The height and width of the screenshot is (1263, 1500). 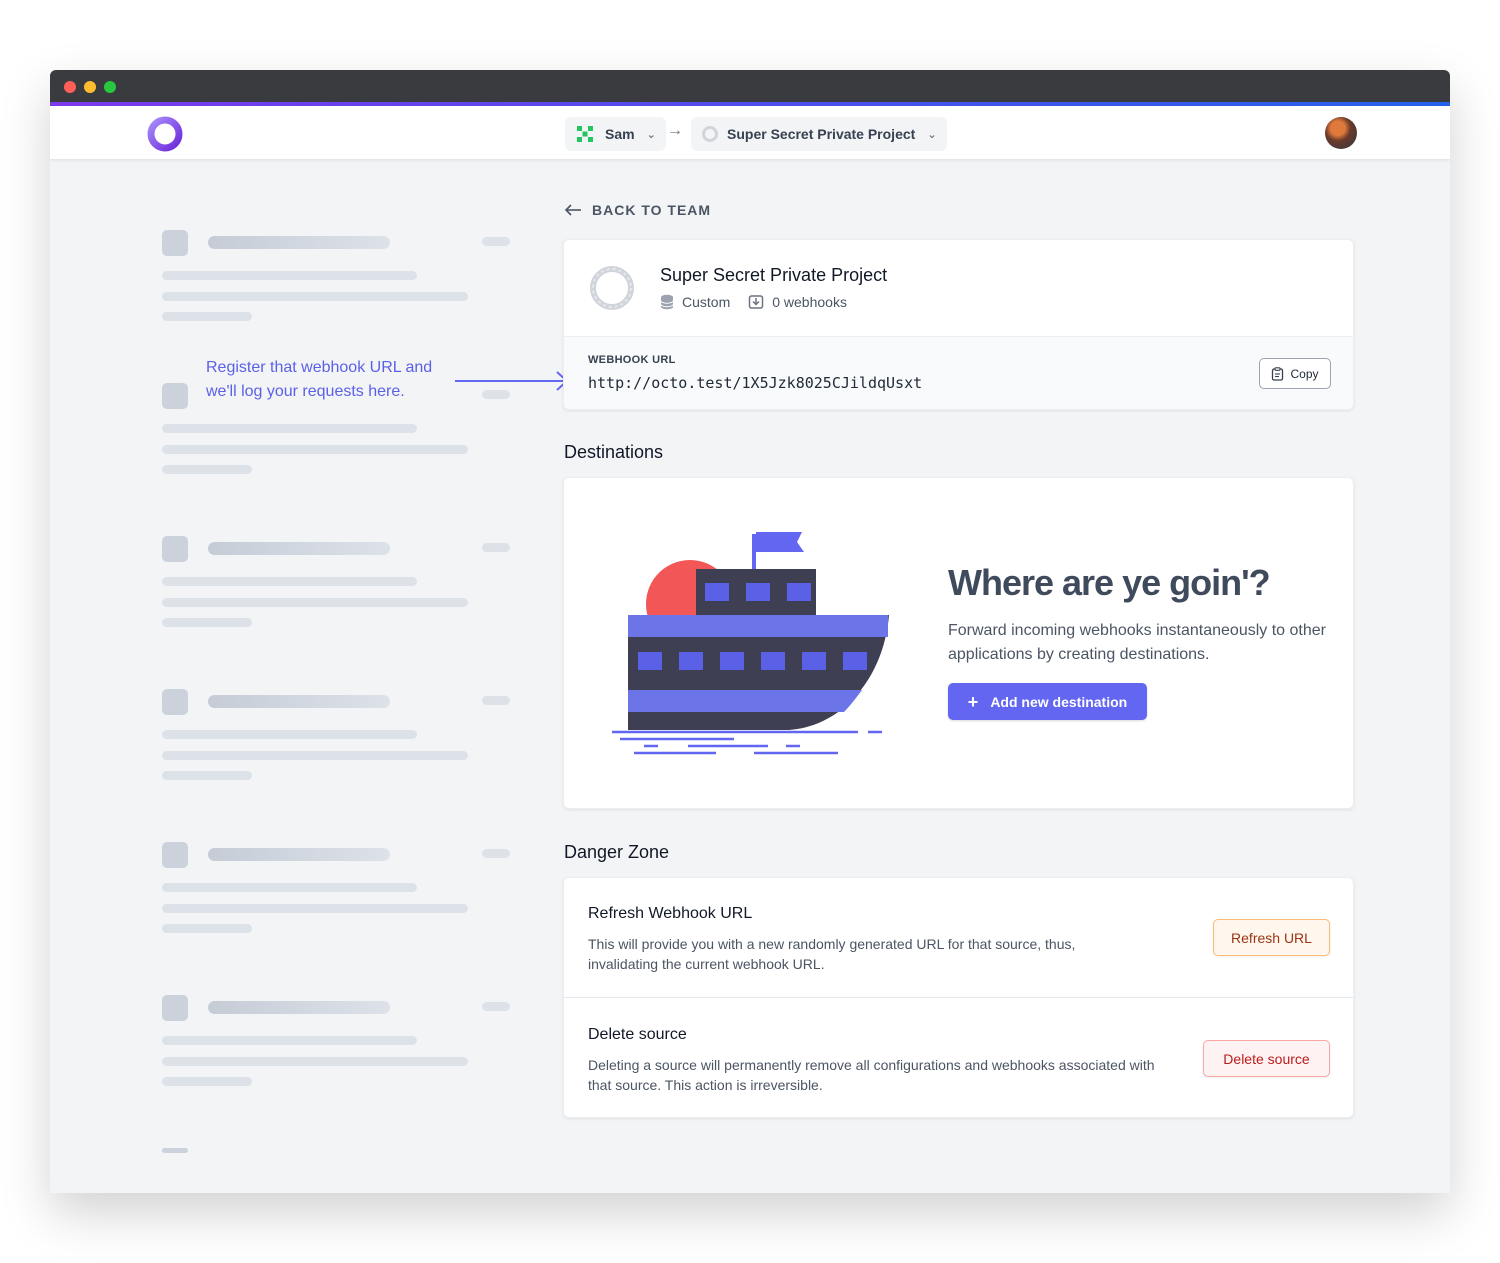 I want to click on delete-source-button: Delete source, so click(x=1266, y=1058).